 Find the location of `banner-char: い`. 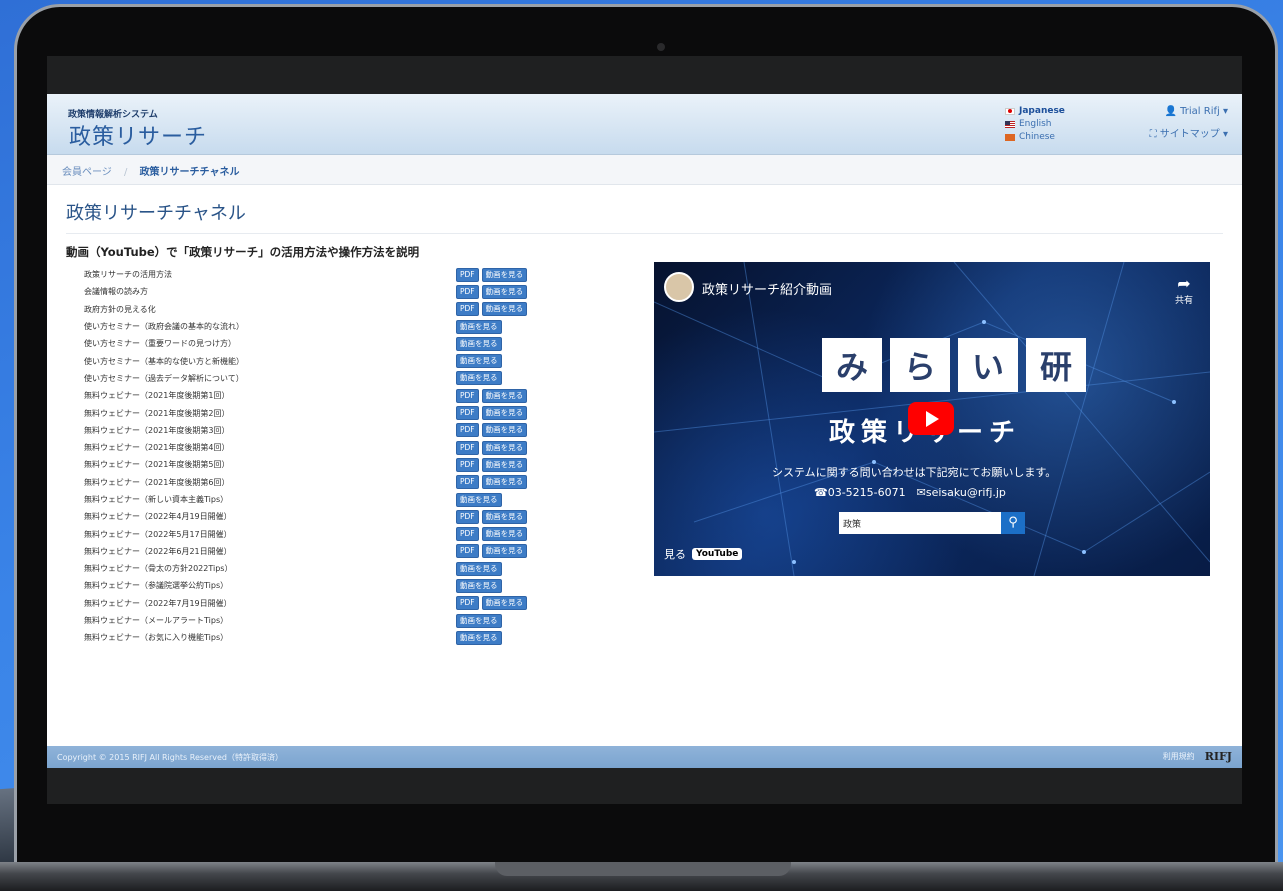

banner-char: い is located at coordinates (988, 365).